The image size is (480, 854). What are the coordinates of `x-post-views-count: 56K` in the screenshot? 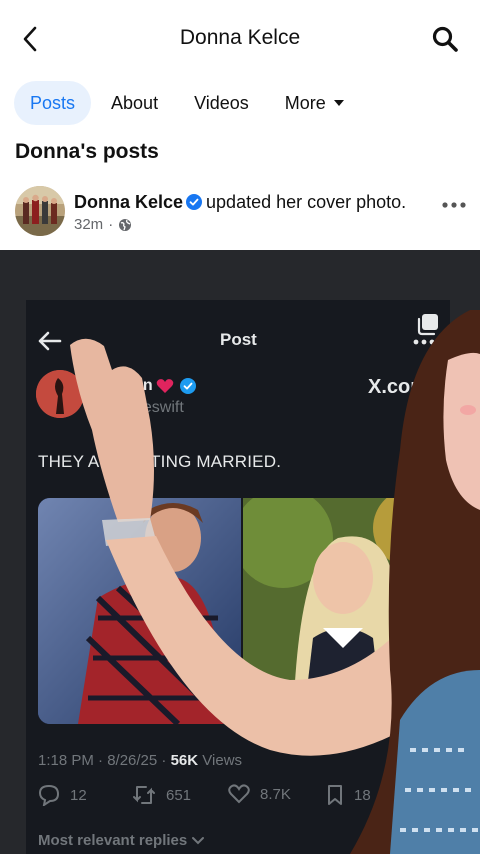 It's located at (184, 760).